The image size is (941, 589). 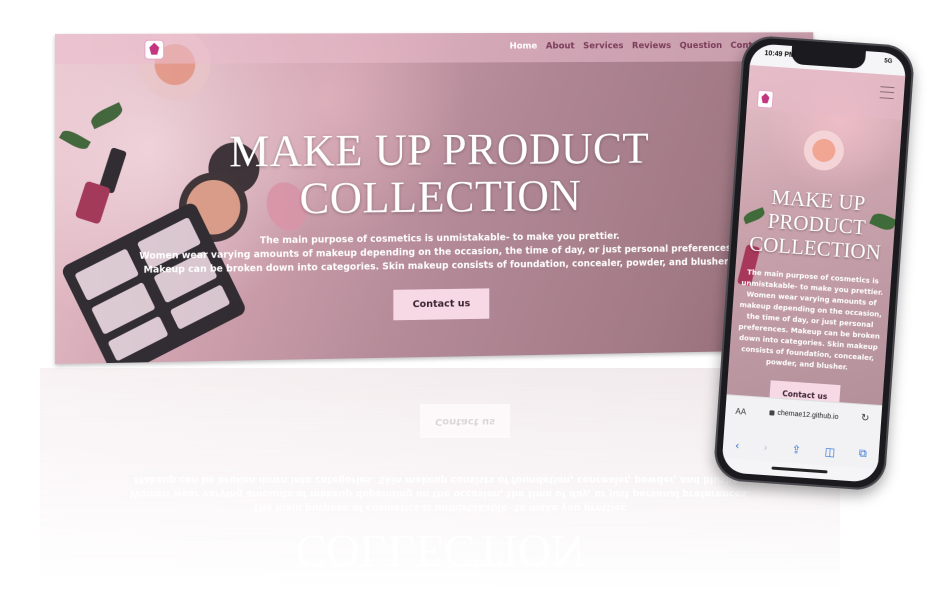 What do you see at coordinates (796, 449) in the screenshot?
I see `share-icon: ⇪` at bounding box center [796, 449].